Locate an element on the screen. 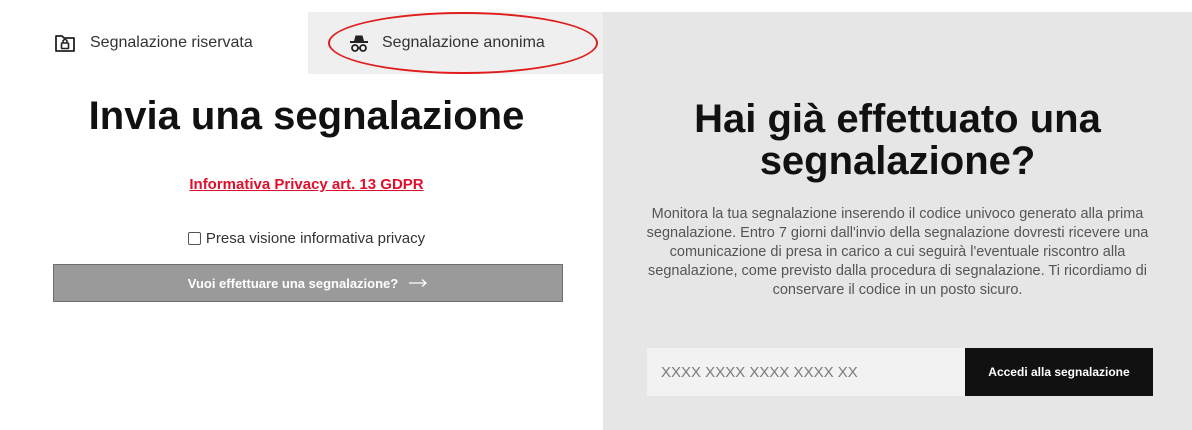 The width and height of the screenshot is (1192, 430). tab-anonymous-report: Segnalazione anonima is located at coordinates (455, 43).